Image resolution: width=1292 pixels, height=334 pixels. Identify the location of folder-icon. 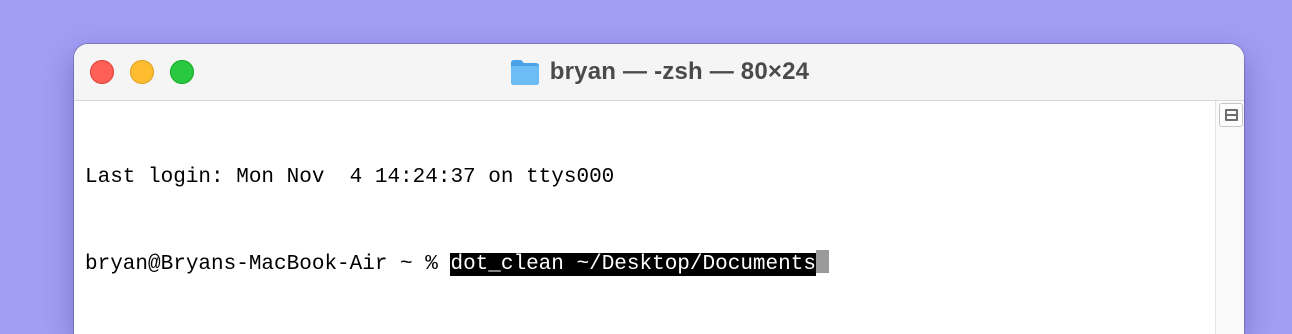
(524, 72).